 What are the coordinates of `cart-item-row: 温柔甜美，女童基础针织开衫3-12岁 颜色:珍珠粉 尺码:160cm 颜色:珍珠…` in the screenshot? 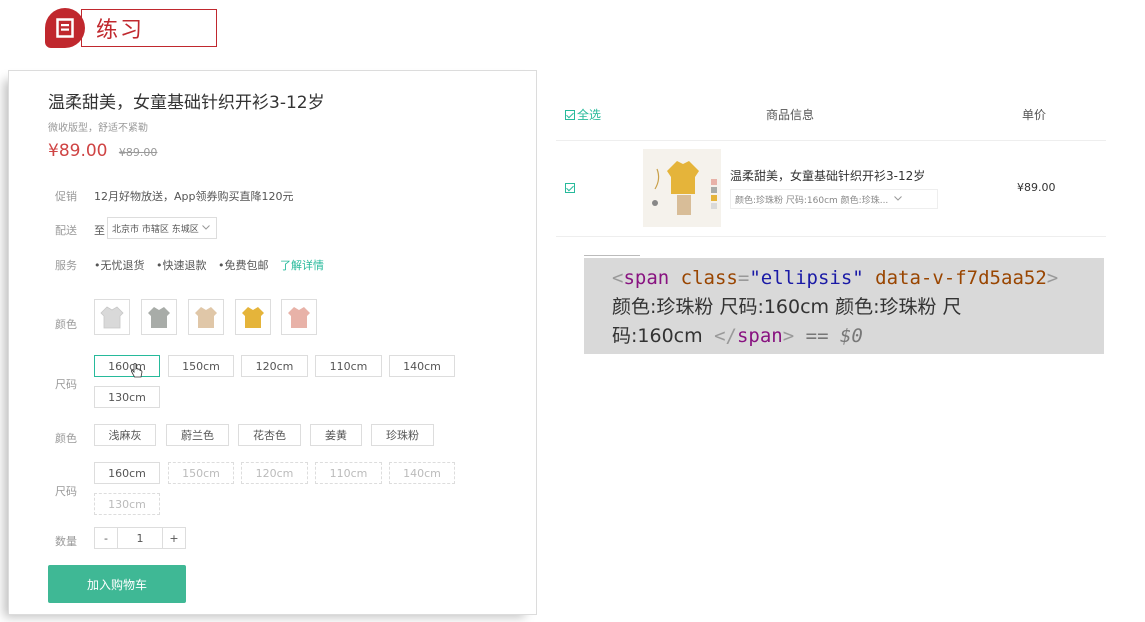 It's located at (831, 189).